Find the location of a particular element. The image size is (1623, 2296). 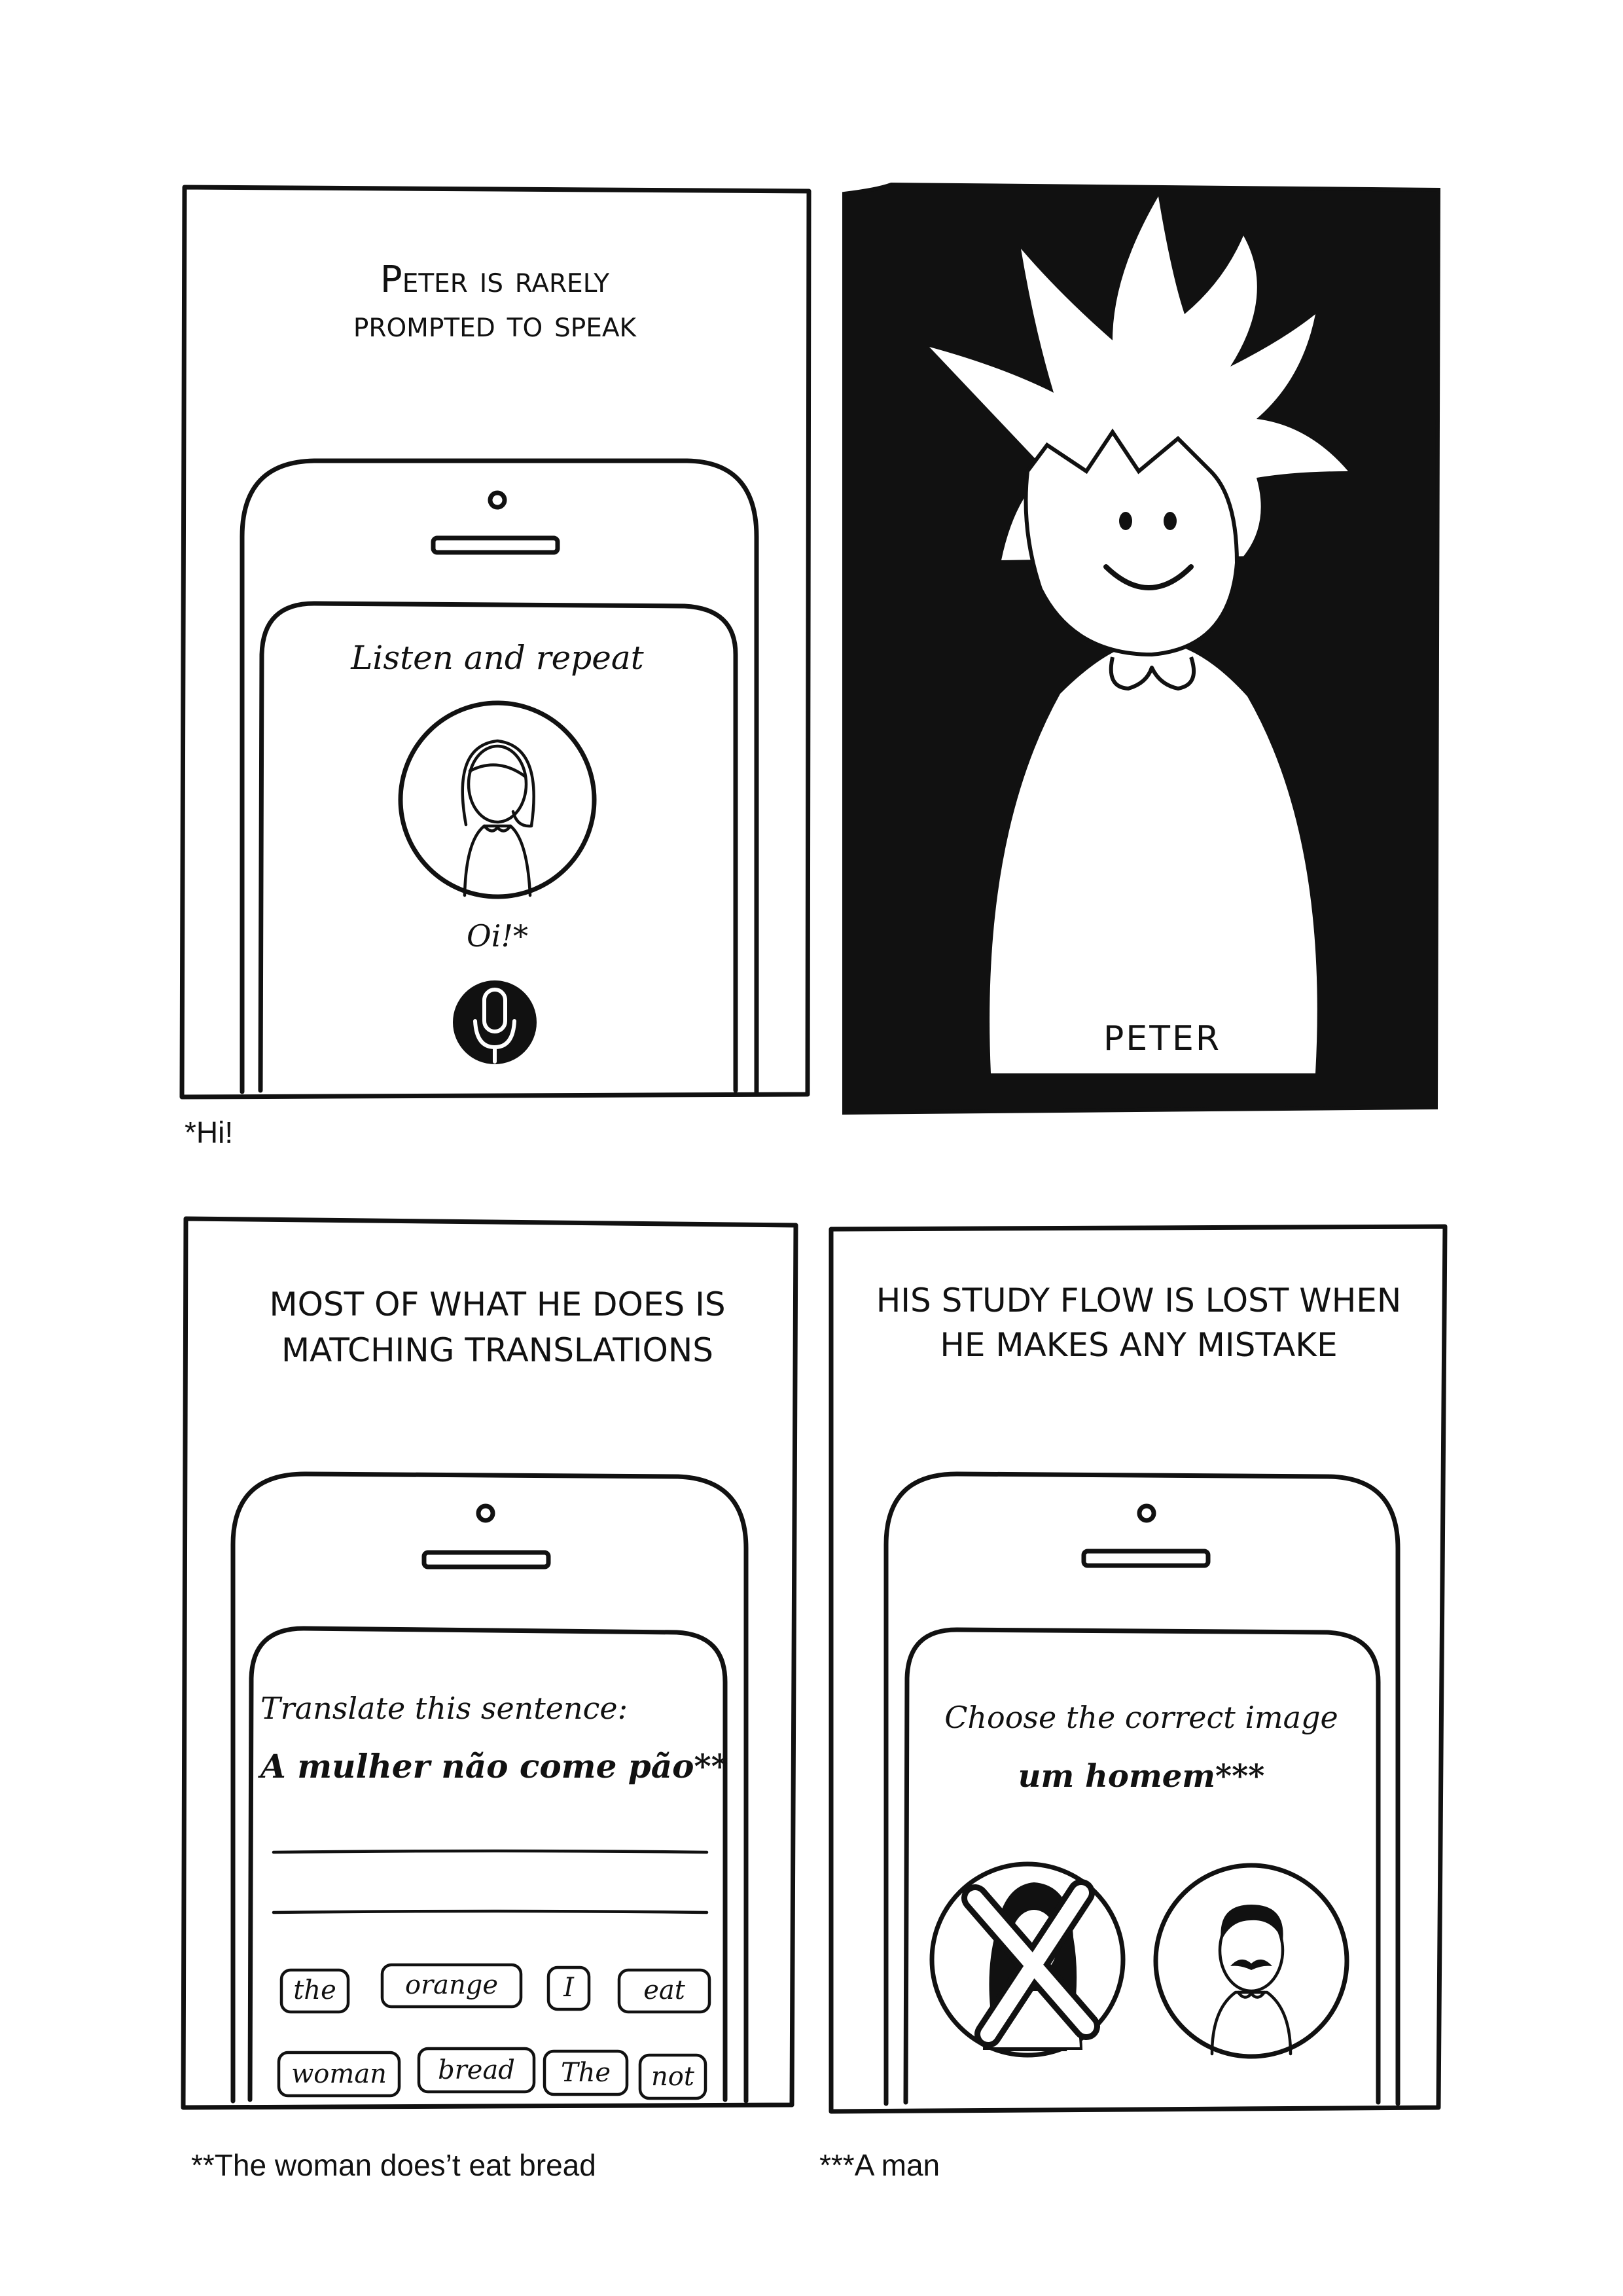

svg-text: orange is located at coordinates (451, 1985).